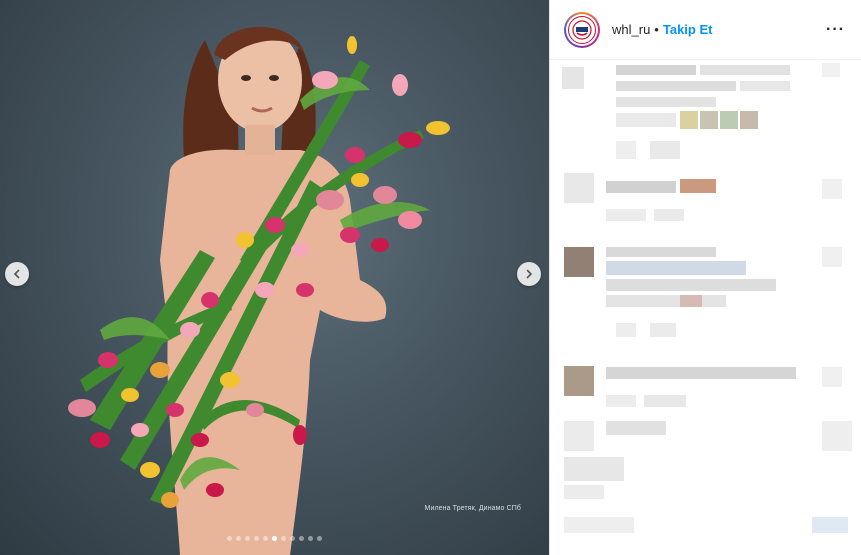 This screenshot has width=861, height=555. I want to click on whl-logo-icon, so click(582, 29).